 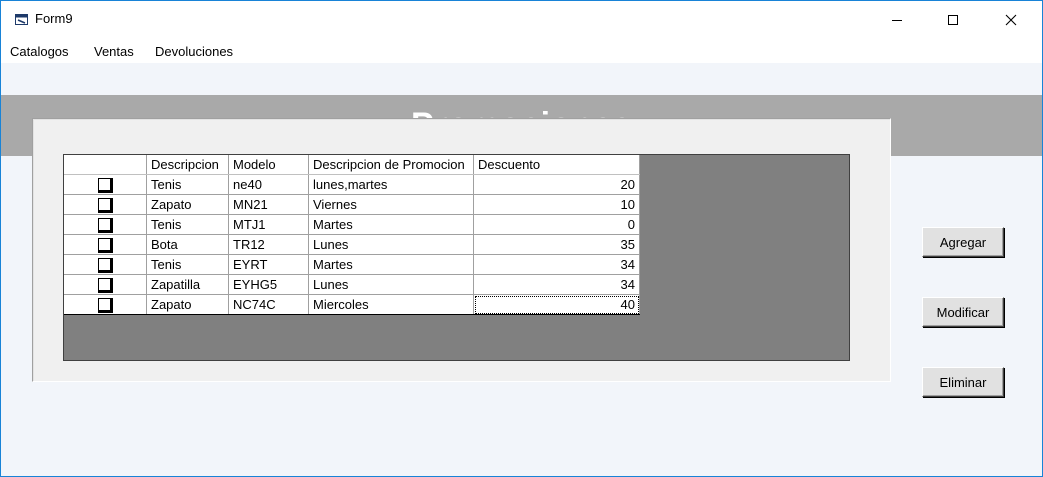 What do you see at coordinates (114, 51) in the screenshot?
I see `menu-ventas: Ventas` at bounding box center [114, 51].